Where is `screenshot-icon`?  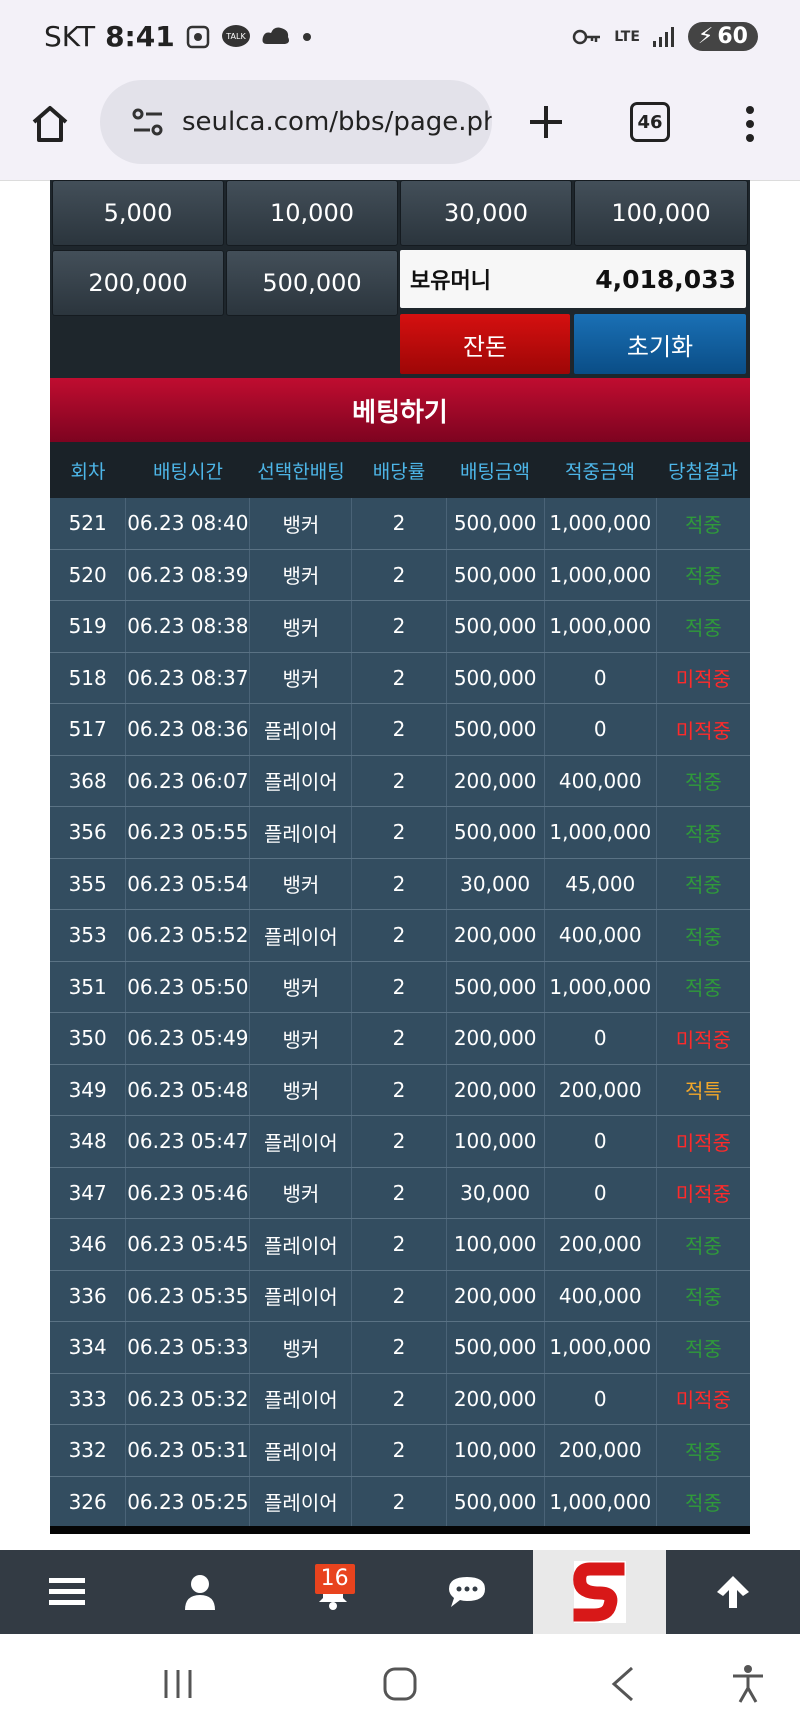
screenshot-icon is located at coordinates (198, 37).